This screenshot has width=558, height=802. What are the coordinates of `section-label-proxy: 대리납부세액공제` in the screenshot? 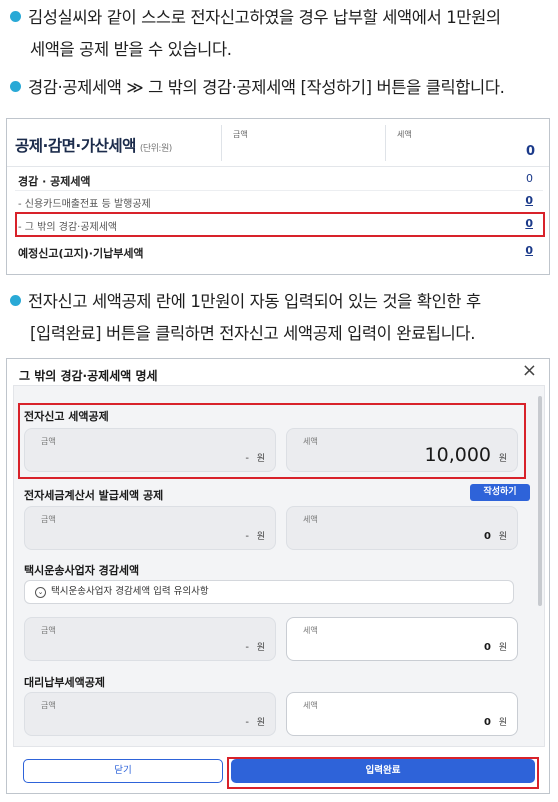 It's located at (64, 682).